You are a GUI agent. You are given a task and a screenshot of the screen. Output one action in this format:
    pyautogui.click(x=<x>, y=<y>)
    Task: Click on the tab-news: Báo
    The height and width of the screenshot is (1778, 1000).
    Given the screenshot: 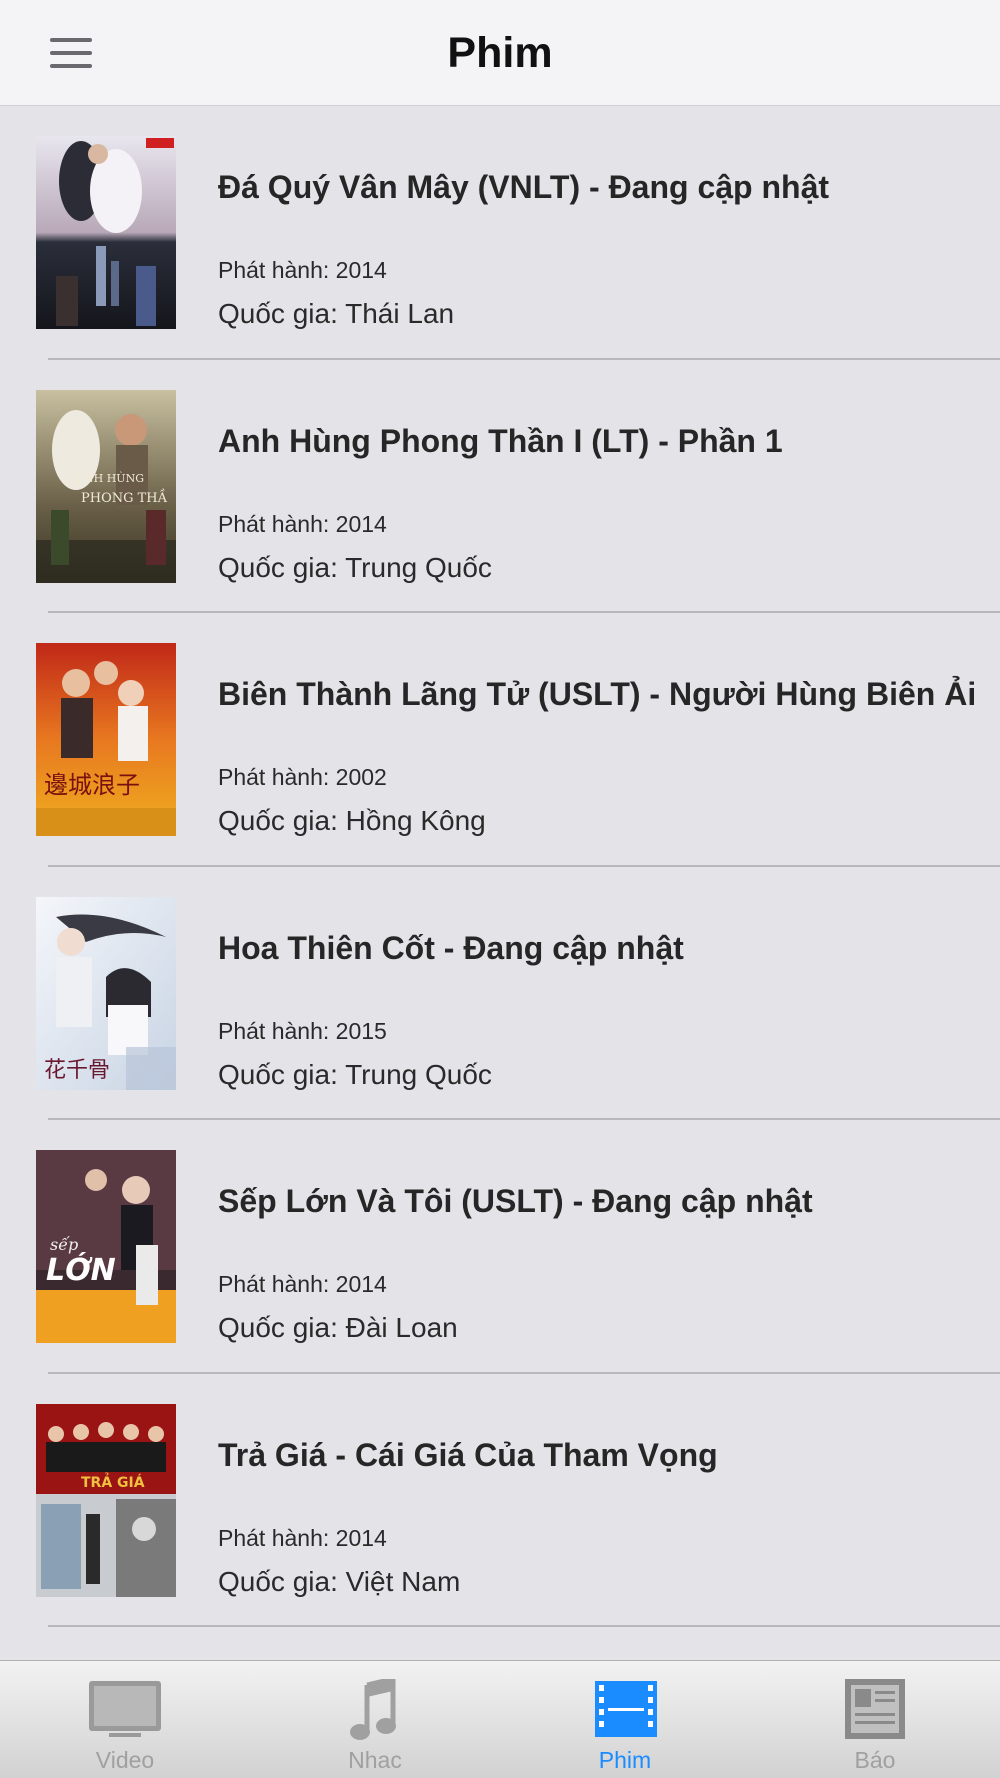 What is the action you would take?
    pyautogui.click(x=875, y=1719)
    